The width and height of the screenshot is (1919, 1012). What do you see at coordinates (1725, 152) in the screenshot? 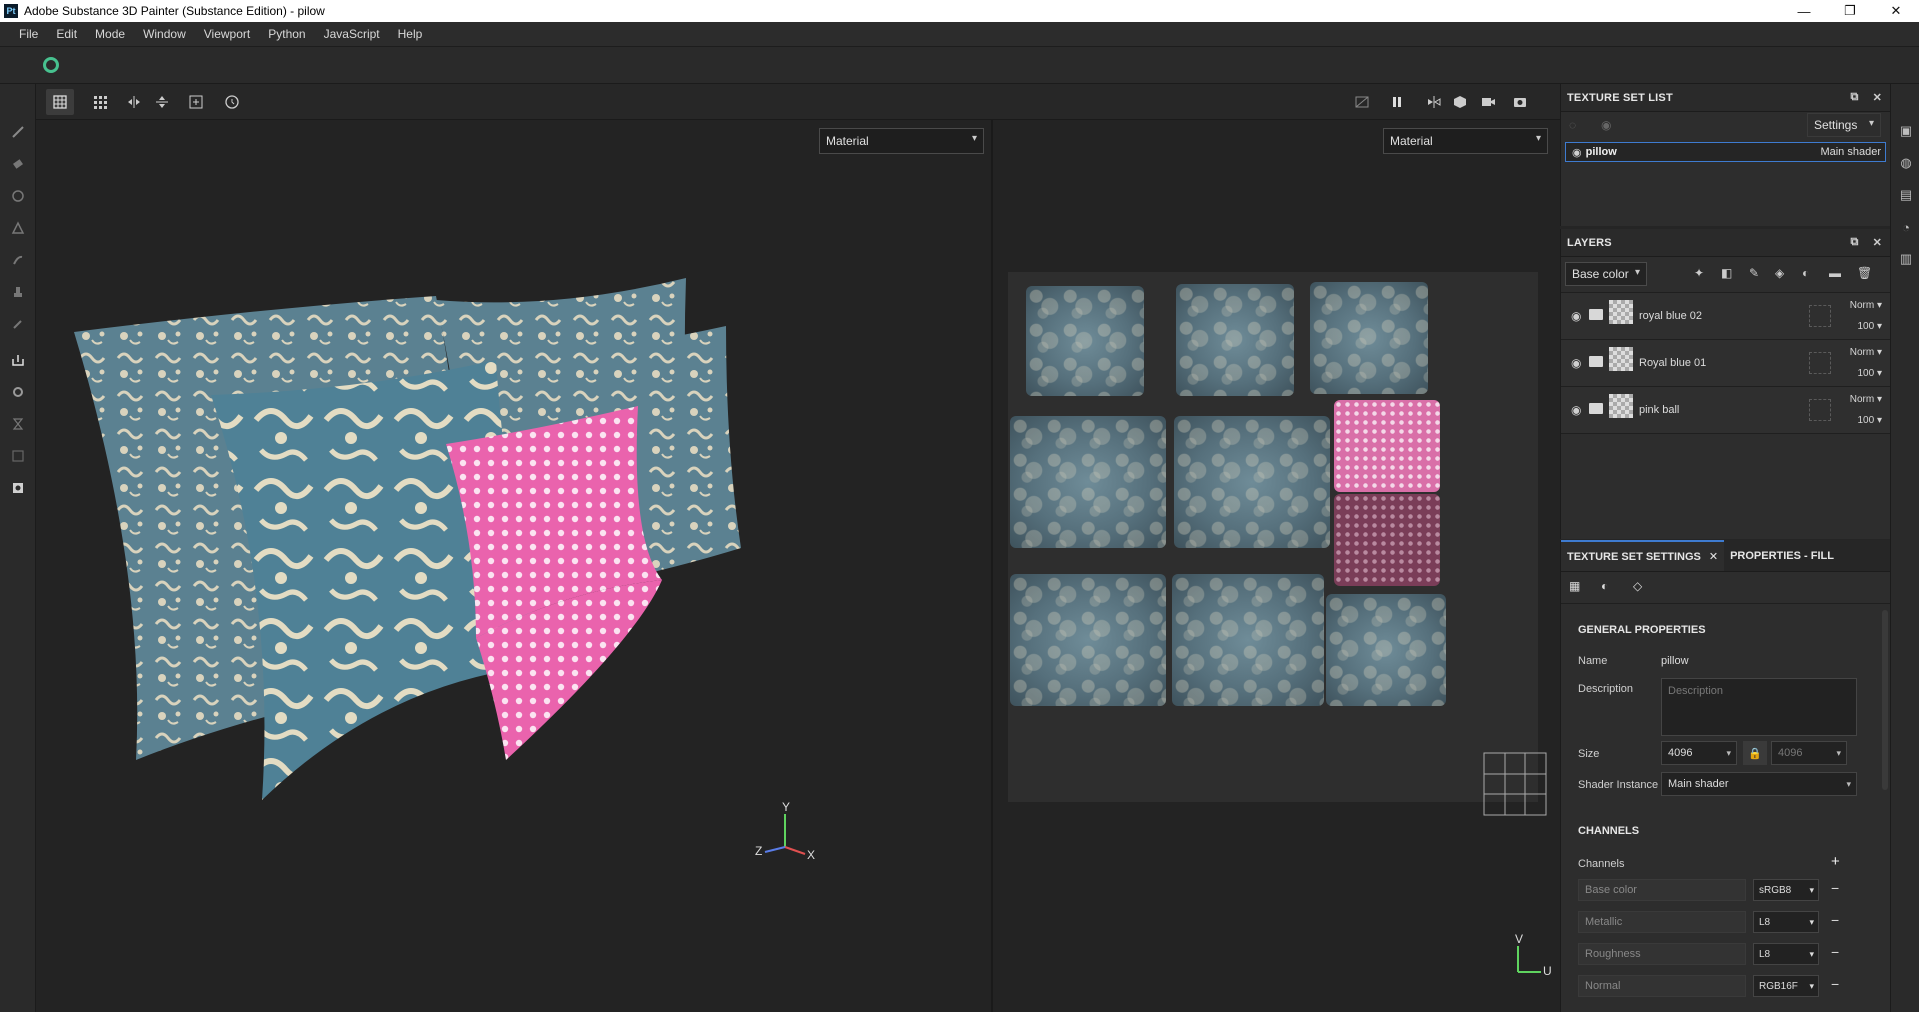
I see `texture-set-item: ◉ pillow Main shader` at bounding box center [1725, 152].